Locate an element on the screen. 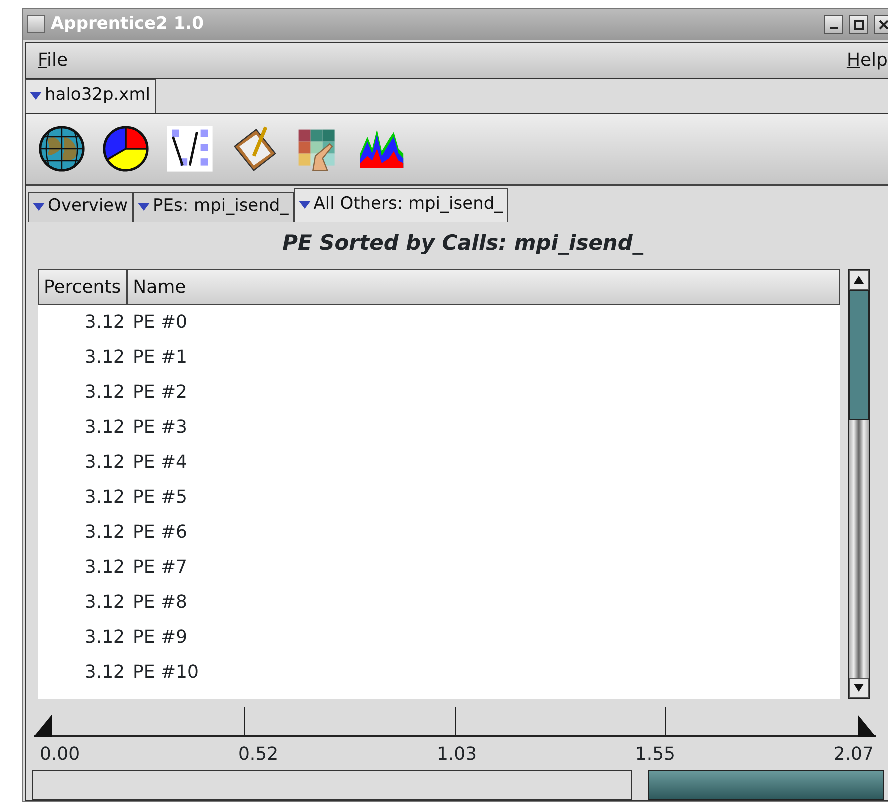  report-title: PE Sorted by Calls: mpi_isend_ is located at coordinates (463, 243).